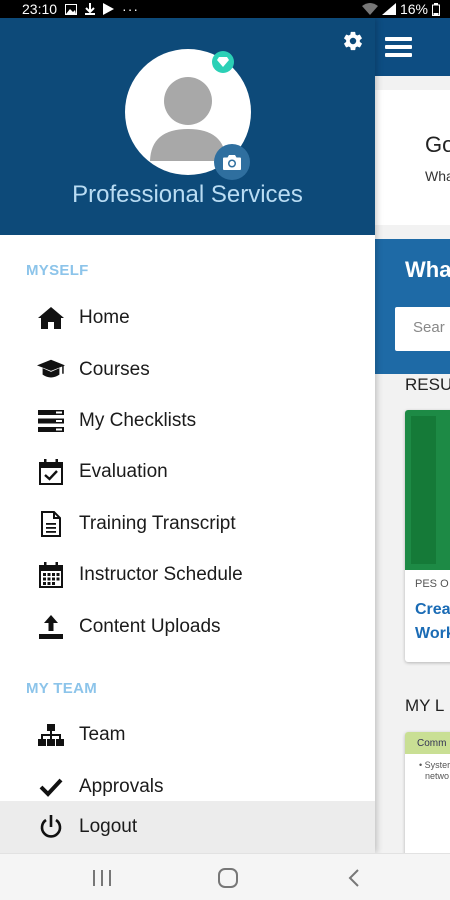 This screenshot has width=450, height=900. I want to click on menu-item-label: Content Uploads, so click(150, 626).